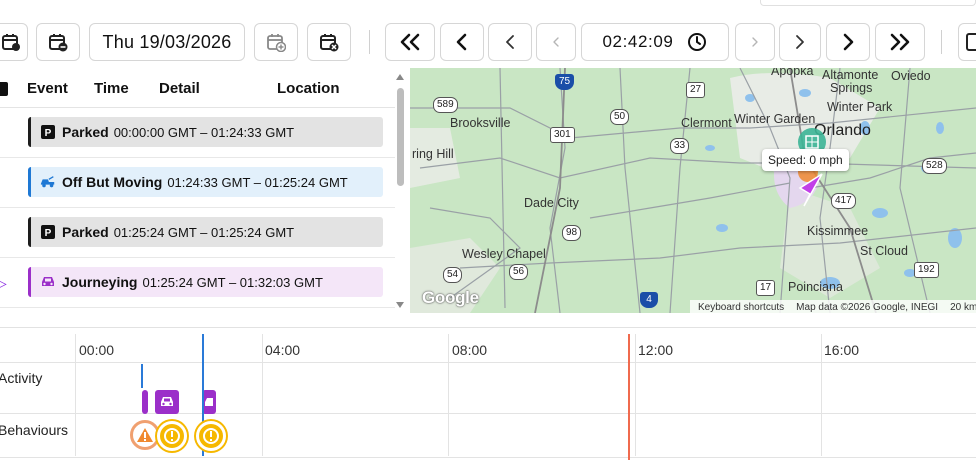 This screenshot has height=463, width=976. What do you see at coordinates (85, 132) in the screenshot?
I see `event-name: Parked` at bounding box center [85, 132].